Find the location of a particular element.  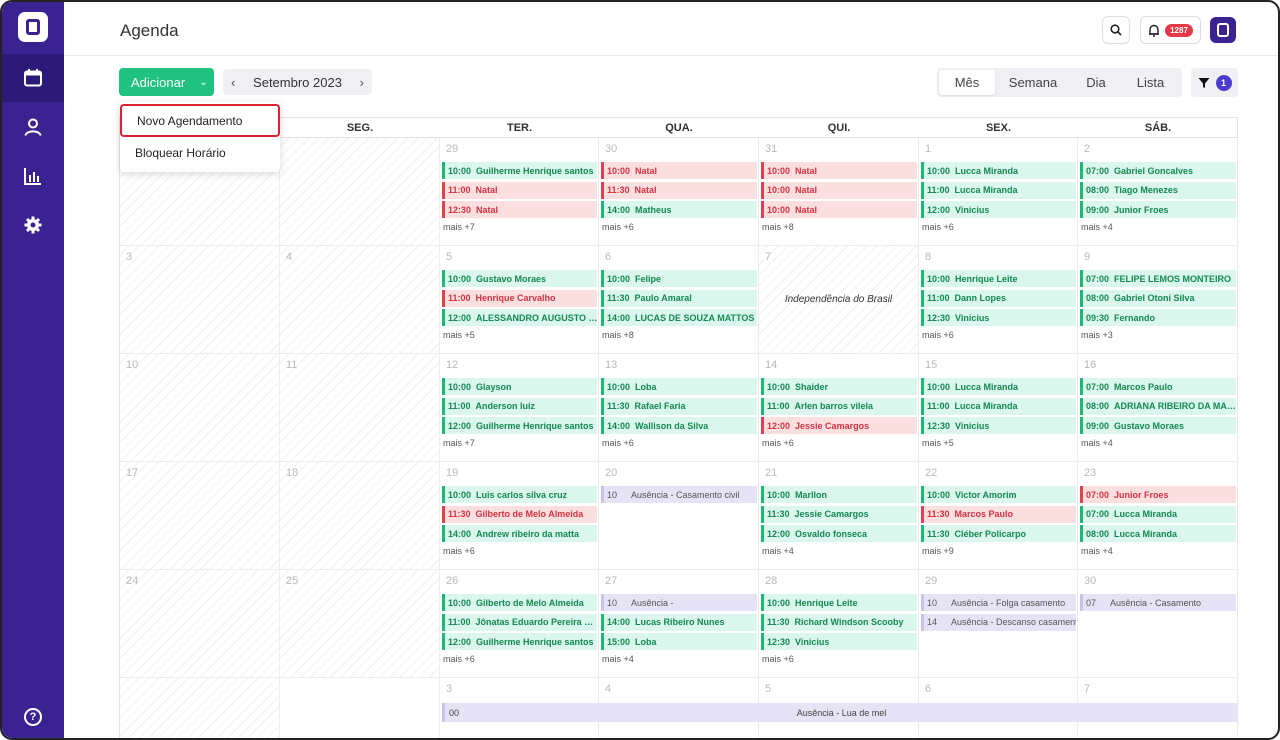

appointment-event: 12:30 Natal is located at coordinates (519, 209).